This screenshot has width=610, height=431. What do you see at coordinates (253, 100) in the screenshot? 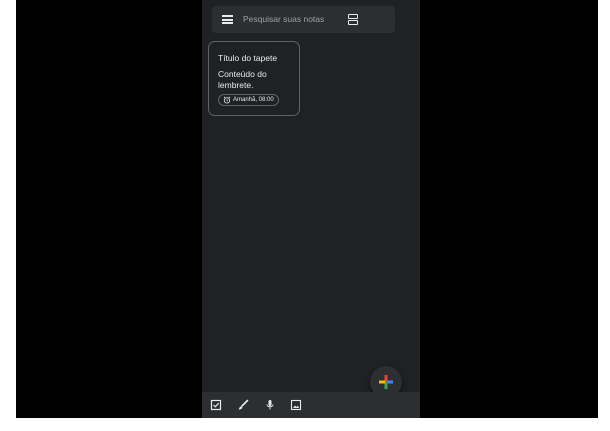
I see `reminder-time: Amanhã, 08:00` at bounding box center [253, 100].